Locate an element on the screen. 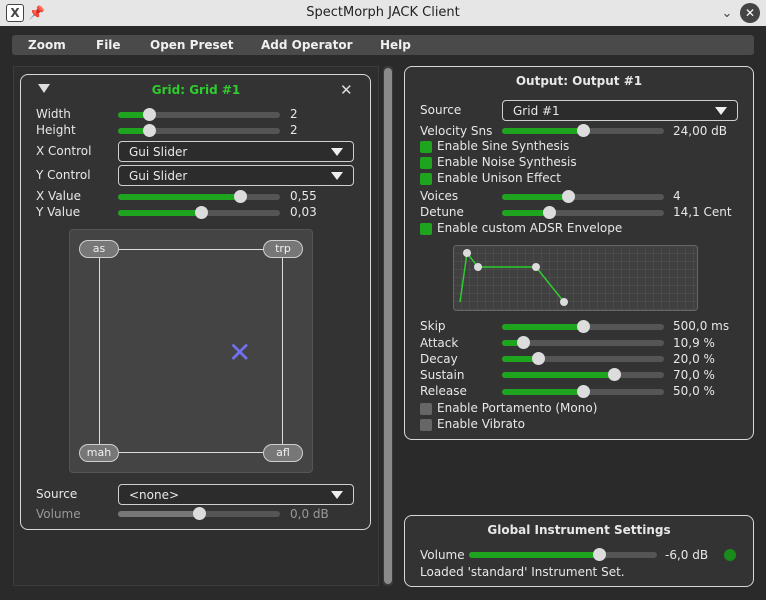 Image resolution: width=766 pixels, height=600 pixels. release-value: 50,0 % is located at coordinates (694, 391).